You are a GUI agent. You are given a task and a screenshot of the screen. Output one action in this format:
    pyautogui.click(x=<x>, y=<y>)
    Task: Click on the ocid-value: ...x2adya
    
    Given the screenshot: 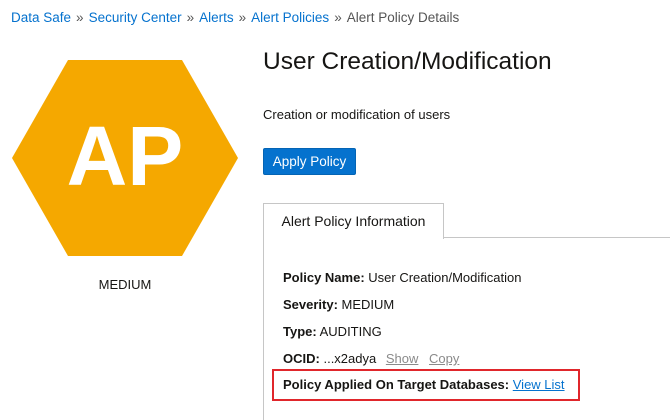 What is the action you would take?
    pyautogui.click(x=350, y=358)
    